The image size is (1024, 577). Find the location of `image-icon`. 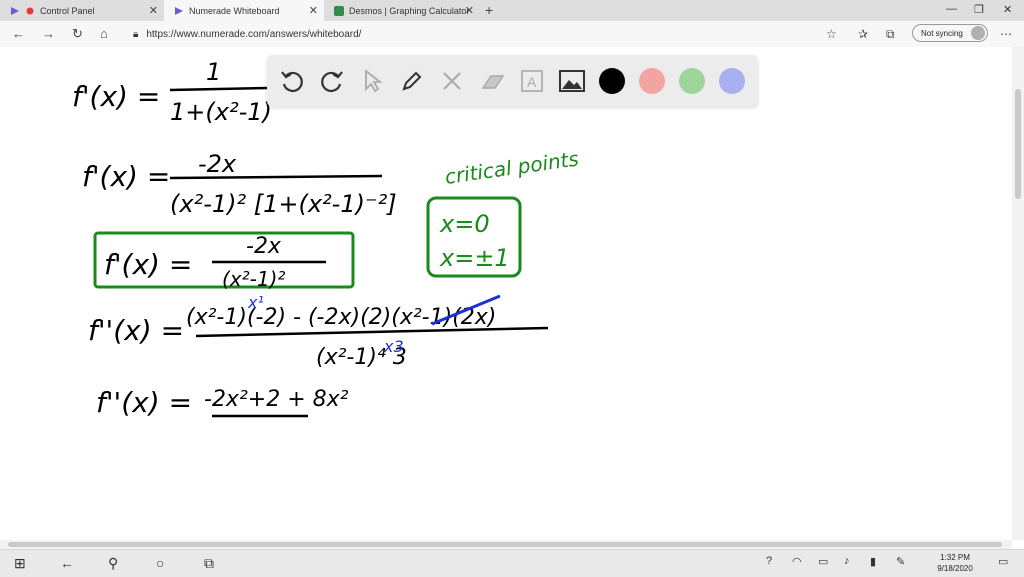

image-icon is located at coordinates (572, 81).